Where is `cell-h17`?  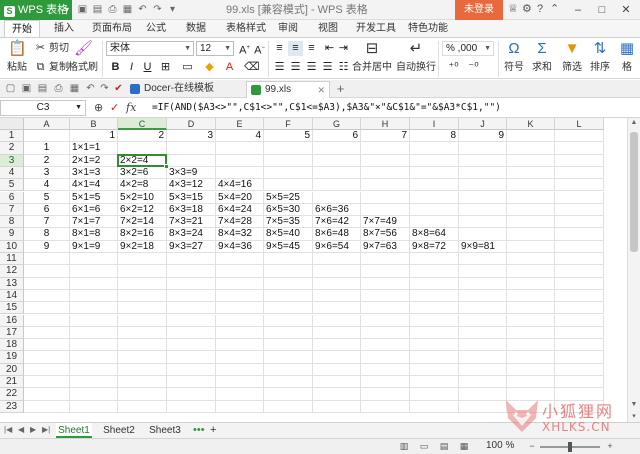 cell-h17 is located at coordinates (385, 333).